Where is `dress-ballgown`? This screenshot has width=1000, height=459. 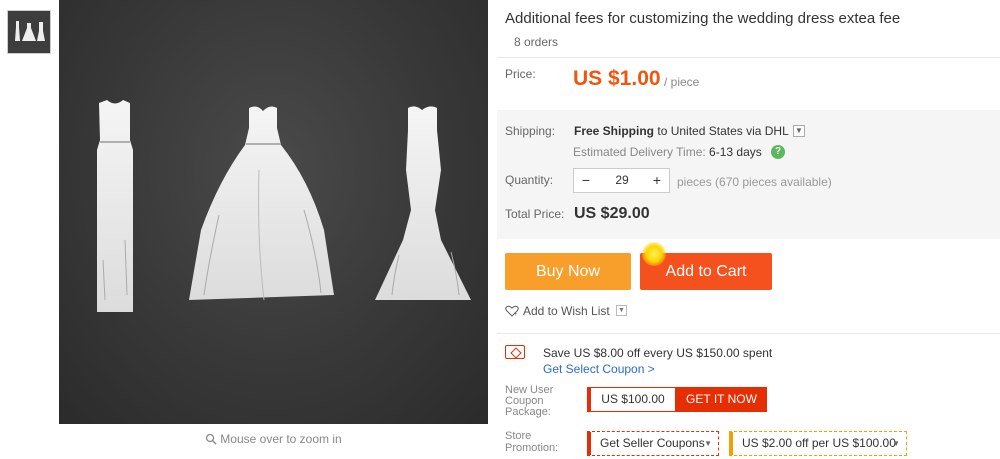 dress-ballgown is located at coordinates (261, 203).